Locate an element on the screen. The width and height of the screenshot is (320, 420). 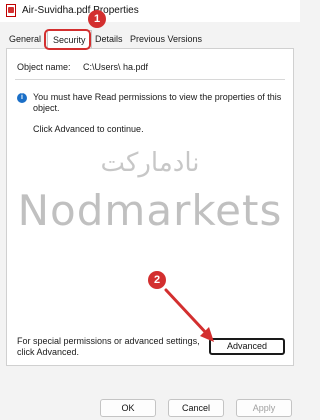
window-title: Air-Suvidha.pdf Properties is located at coordinates (80, 10).